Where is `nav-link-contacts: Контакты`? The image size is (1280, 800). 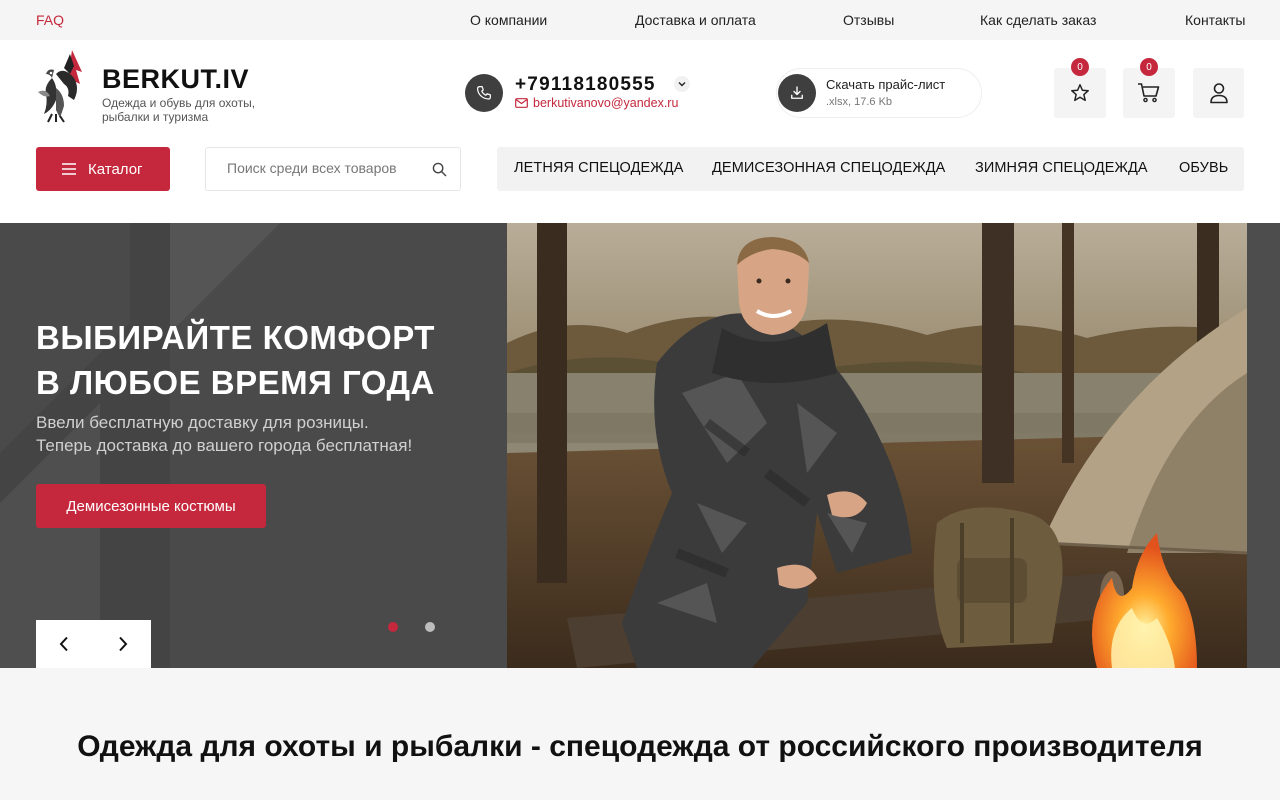 nav-link-contacts: Контакты is located at coordinates (1215, 20).